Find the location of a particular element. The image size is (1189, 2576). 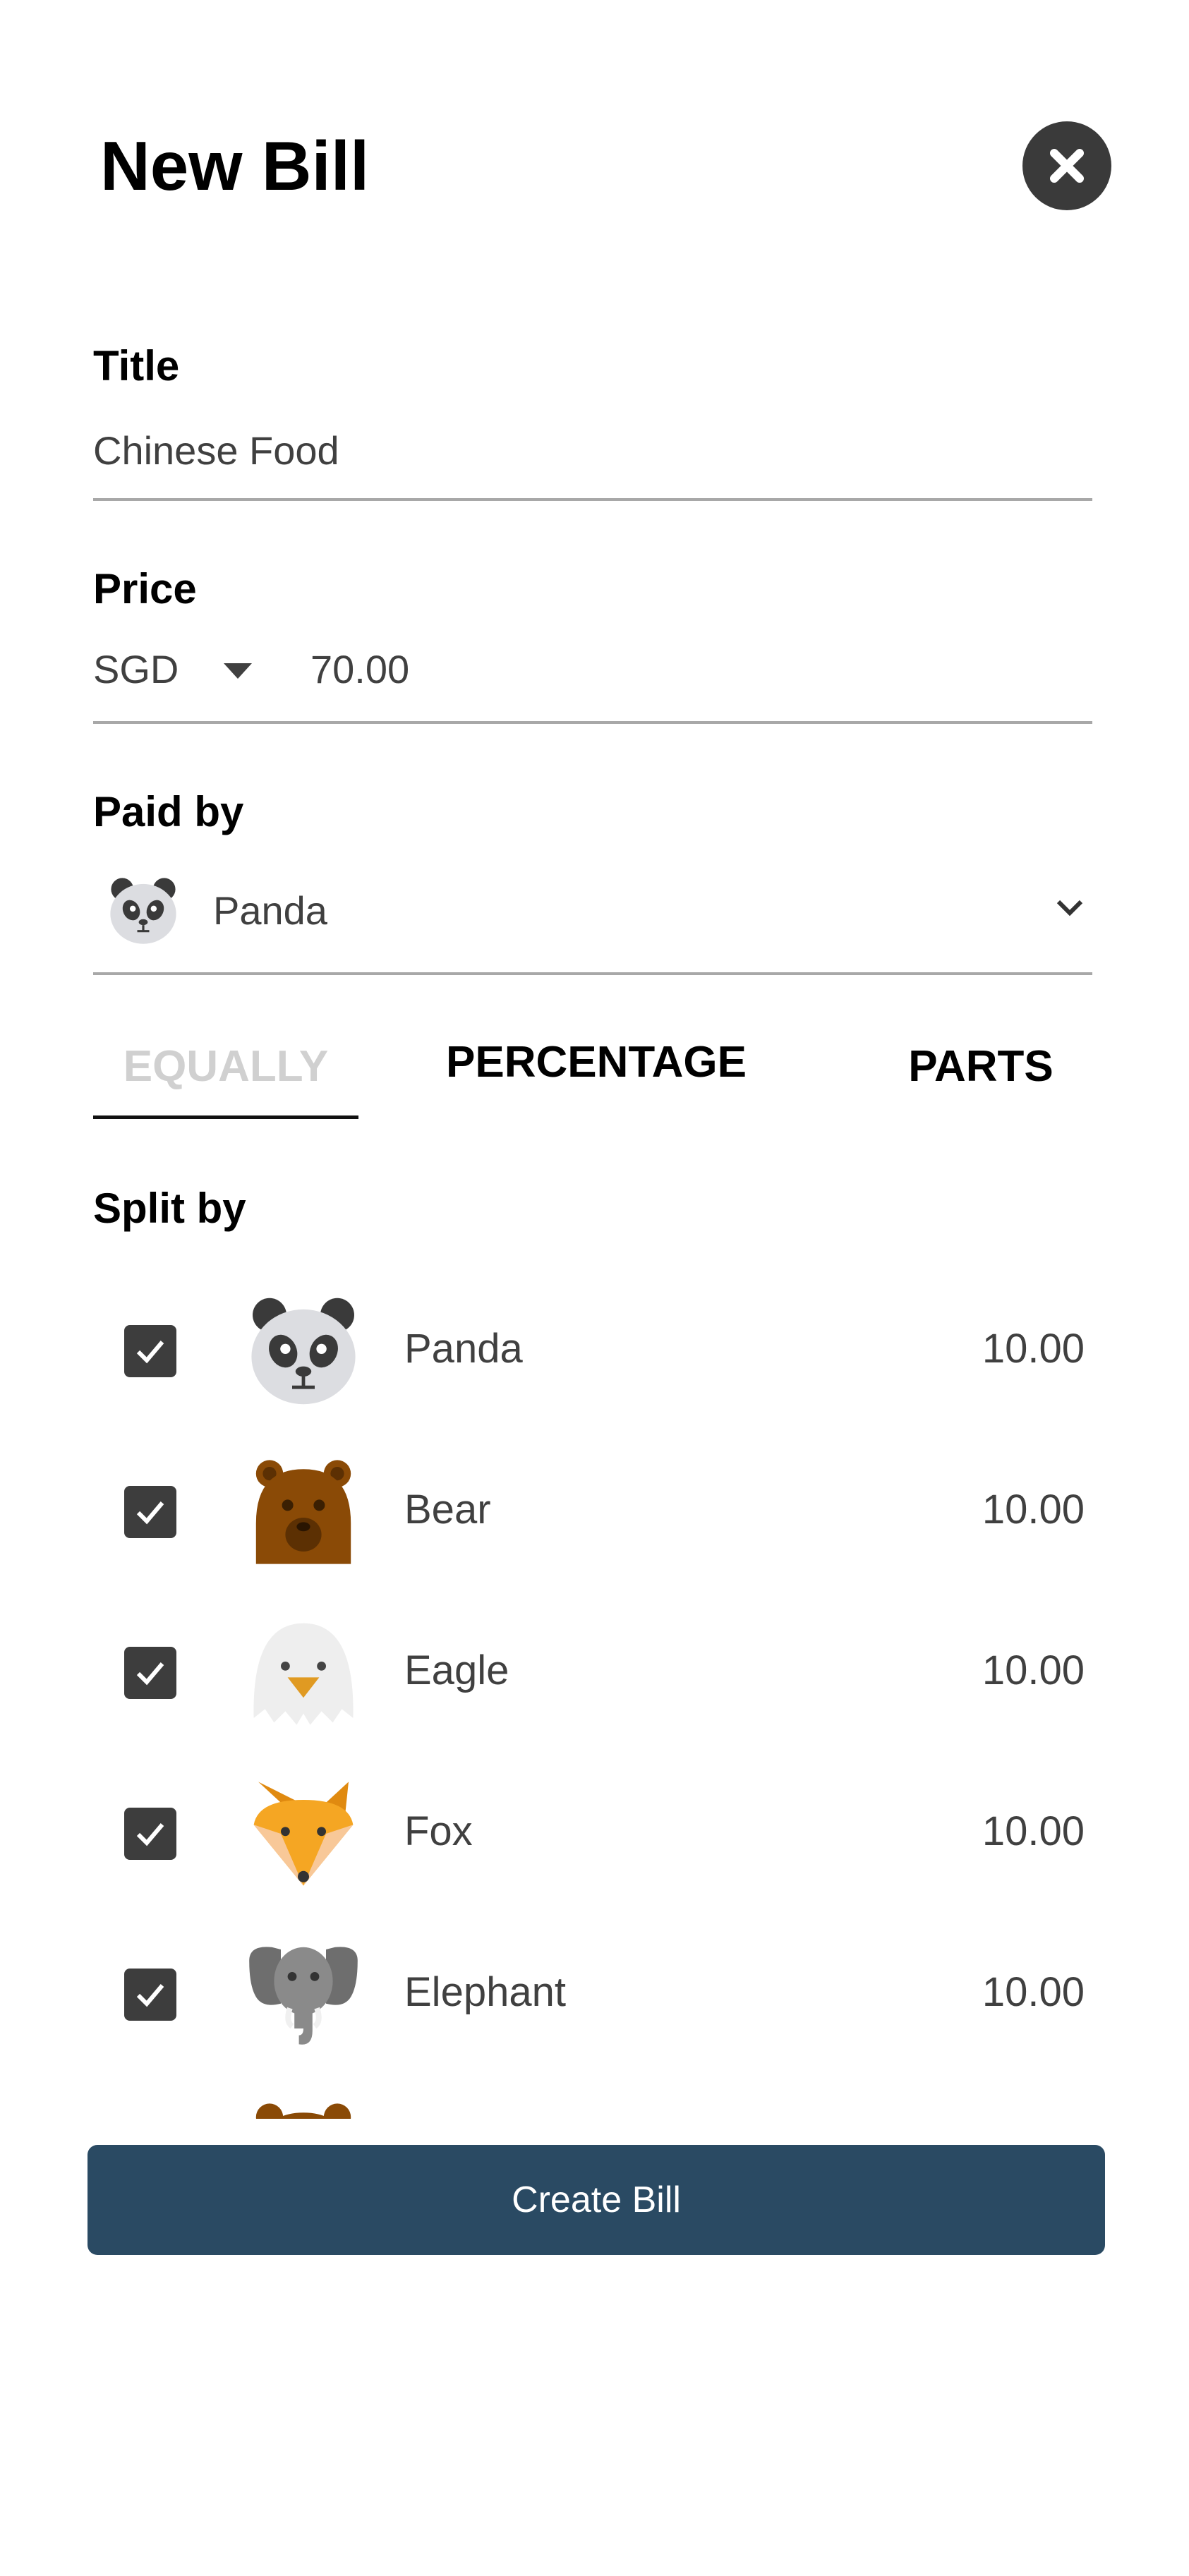

member-name: Eagle is located at coordinates (457, 1670).